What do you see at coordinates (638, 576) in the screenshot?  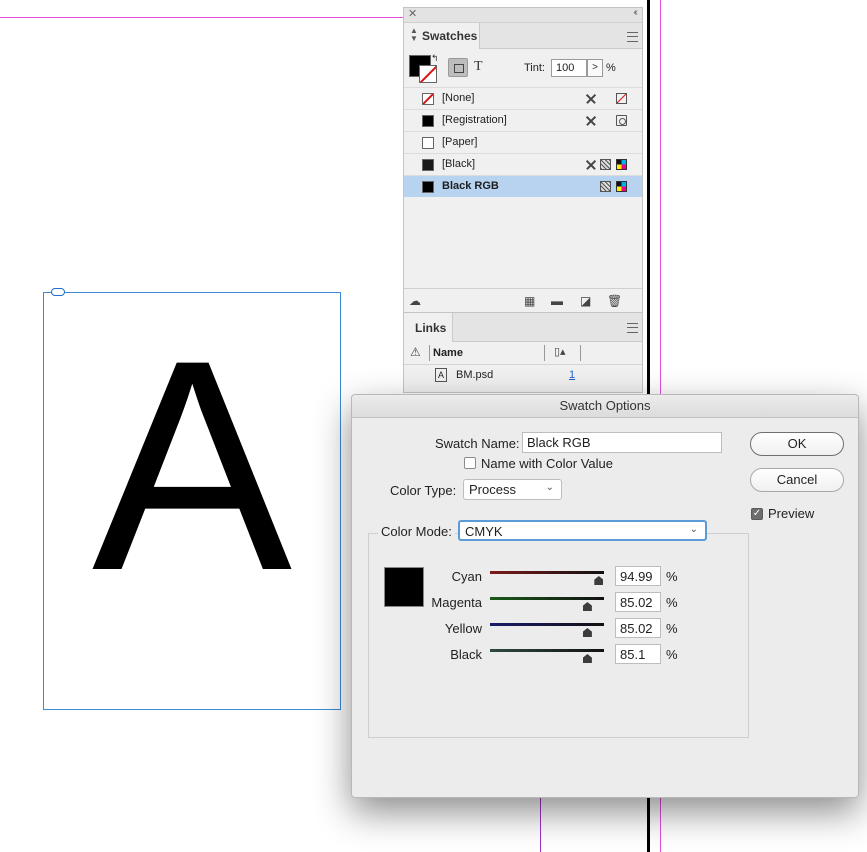 I see `slider-value-cyan: 94.99` at bounding box center [638, 576].